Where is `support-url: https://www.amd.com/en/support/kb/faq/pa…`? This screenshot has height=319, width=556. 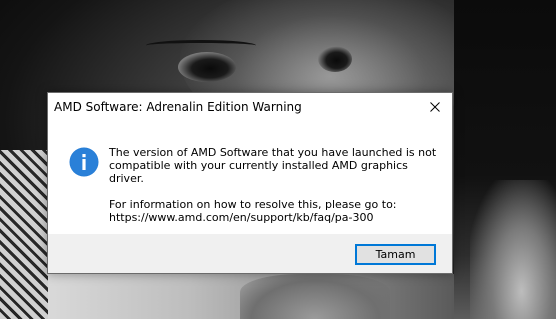
support-url: https://www.amd.com/en/support/kb/faq/pa… is located at coordinates (241, 217).